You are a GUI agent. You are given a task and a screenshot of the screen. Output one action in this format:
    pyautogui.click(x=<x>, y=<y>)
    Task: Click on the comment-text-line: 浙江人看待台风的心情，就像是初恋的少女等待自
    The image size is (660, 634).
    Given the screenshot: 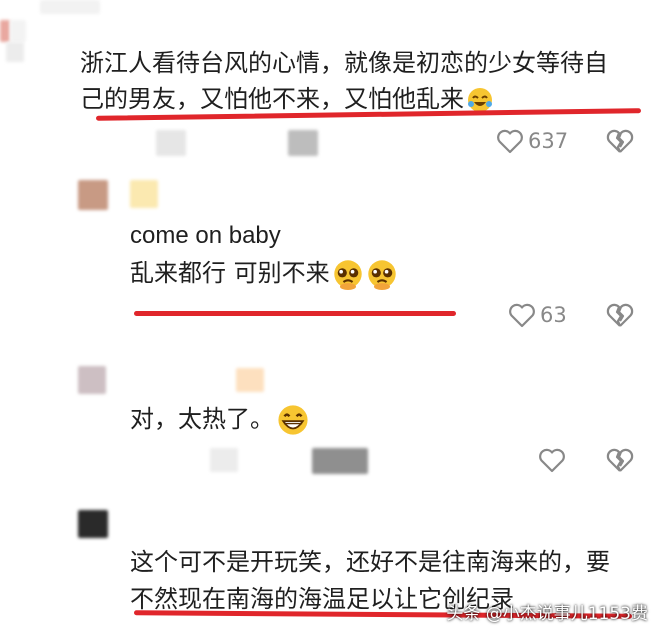 What is the action you would take?
    pyautogui.click(x=344, y=63)
    